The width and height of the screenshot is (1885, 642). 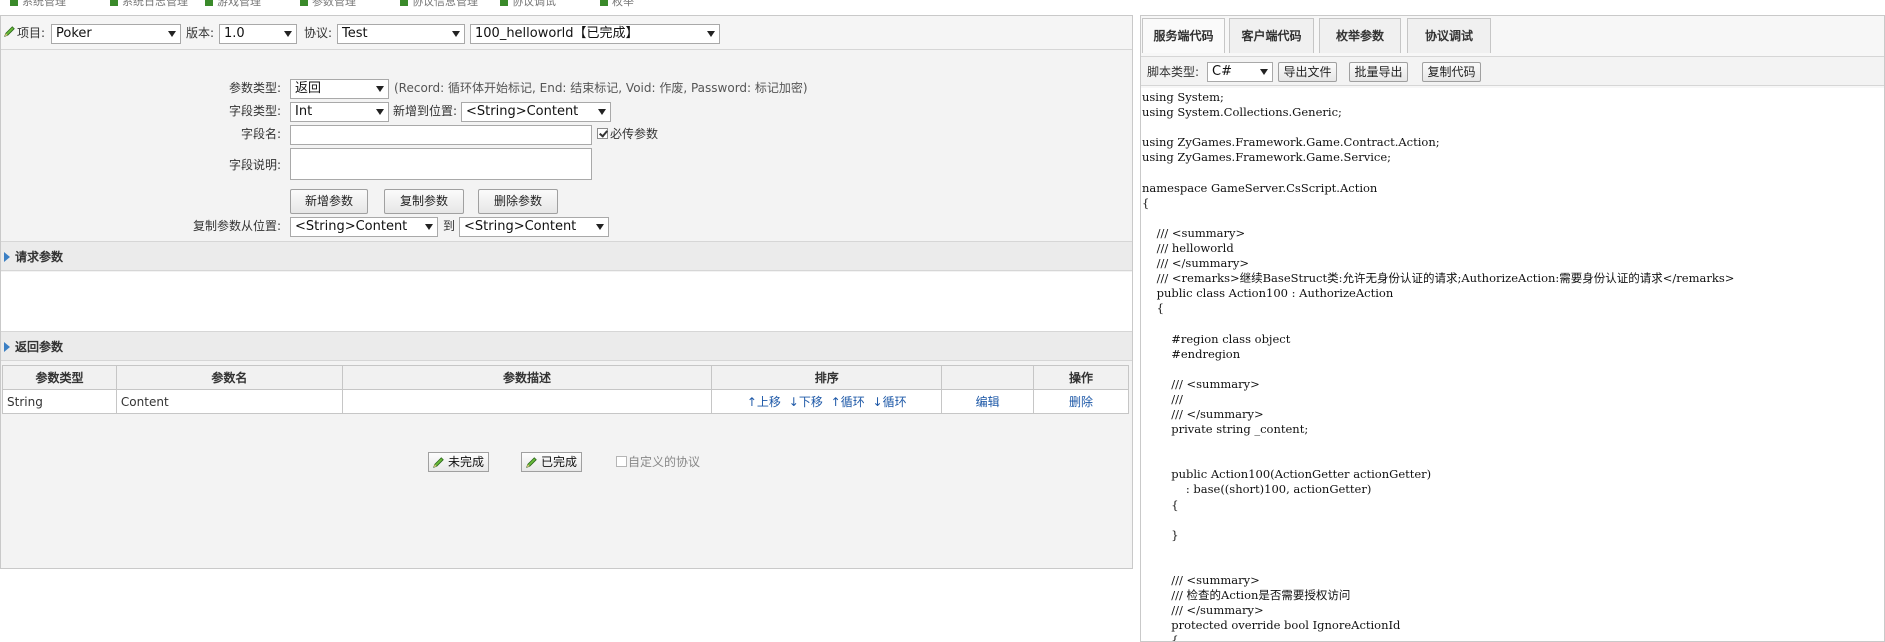 I want to click on add-position-select: <String>Content, so click(x=536, y=112).